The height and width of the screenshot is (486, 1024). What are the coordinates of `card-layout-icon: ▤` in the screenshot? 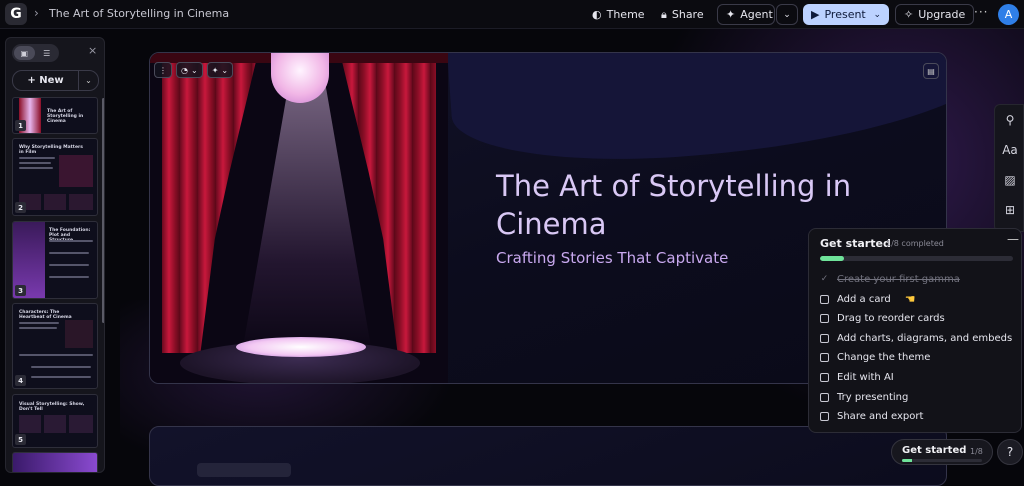 It's located at (931, 71).